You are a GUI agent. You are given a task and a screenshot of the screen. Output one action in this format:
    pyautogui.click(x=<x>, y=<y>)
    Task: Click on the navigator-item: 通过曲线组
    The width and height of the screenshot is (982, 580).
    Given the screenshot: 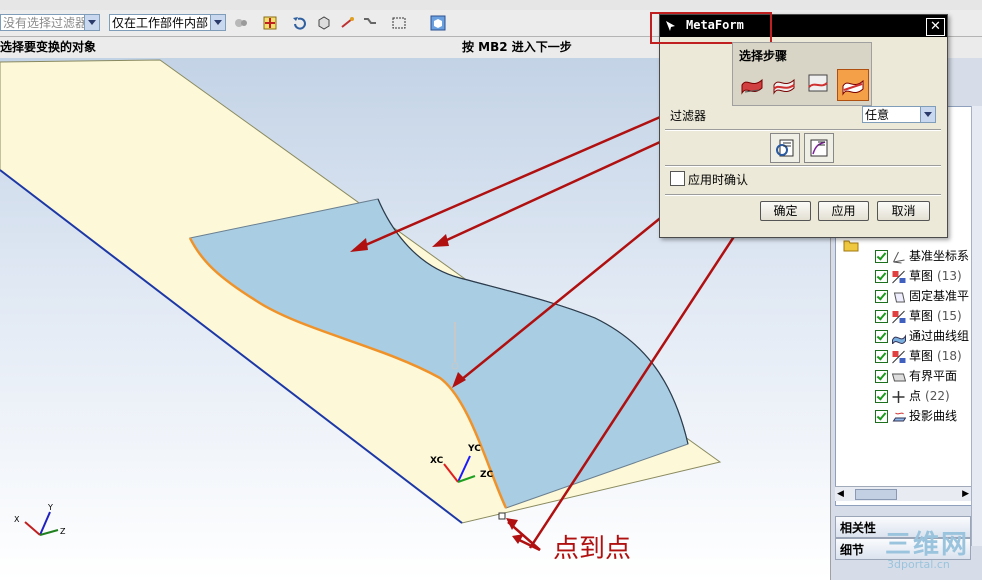 What is the action you would take?
    pyautogui.click(x=922, y=336)
    